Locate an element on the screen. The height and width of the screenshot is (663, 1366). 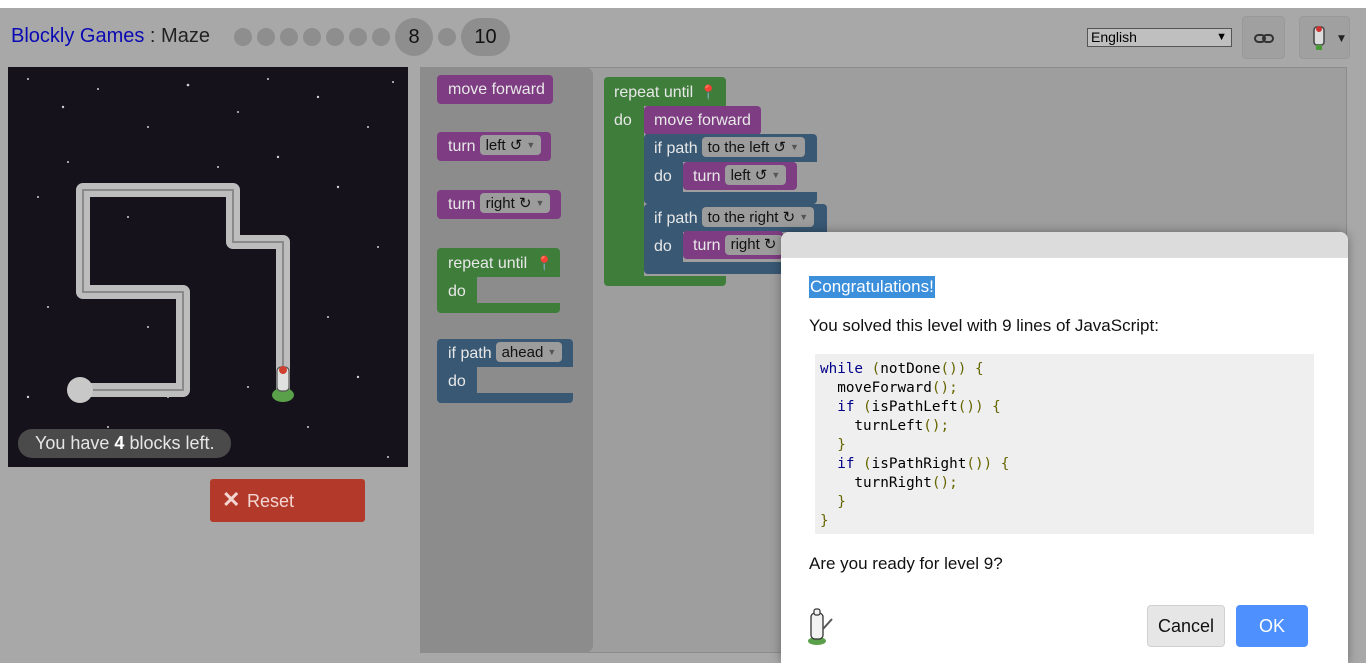
if-right-do: do is located at coordinates (663, 247).